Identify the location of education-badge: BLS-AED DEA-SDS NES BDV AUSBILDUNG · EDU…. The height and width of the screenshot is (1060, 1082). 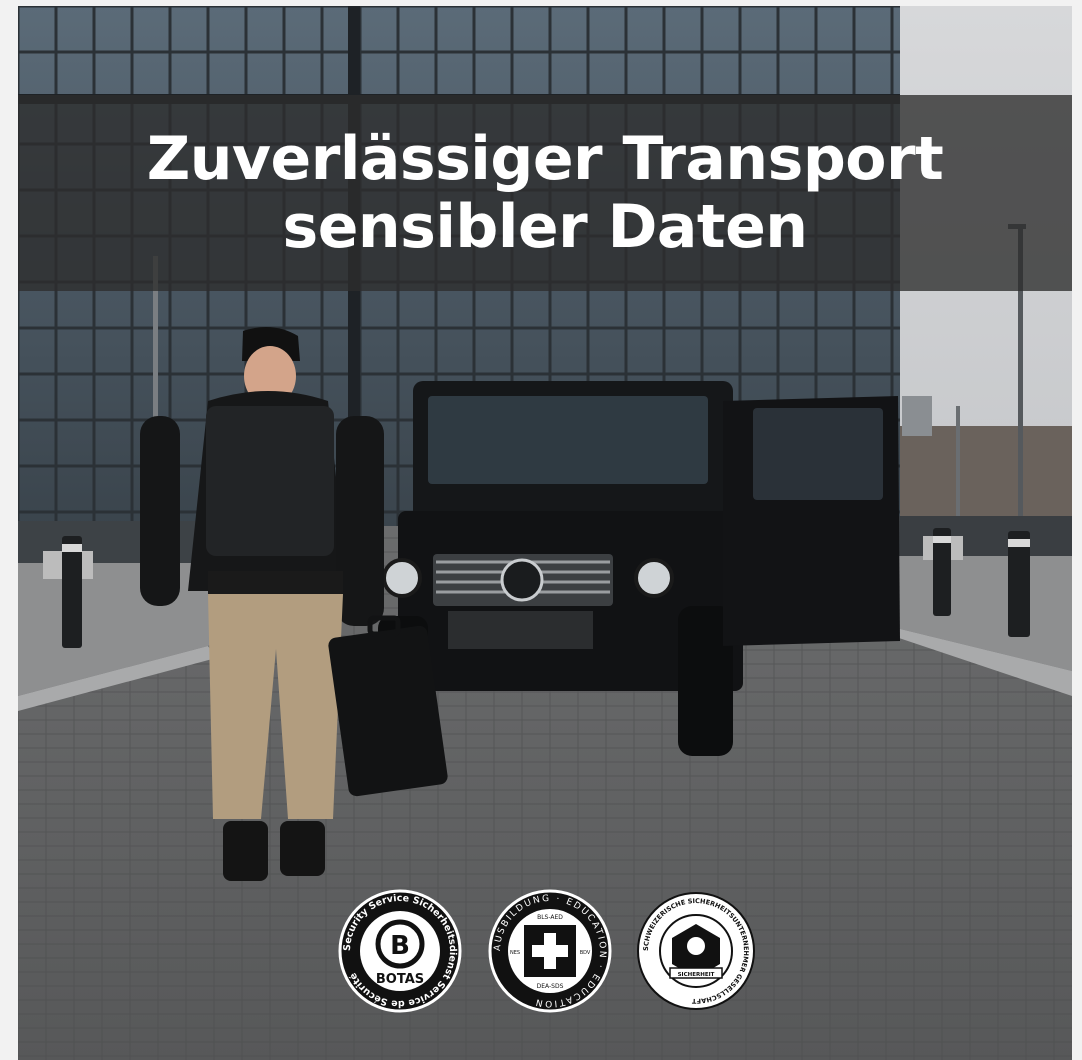
(550, 951).